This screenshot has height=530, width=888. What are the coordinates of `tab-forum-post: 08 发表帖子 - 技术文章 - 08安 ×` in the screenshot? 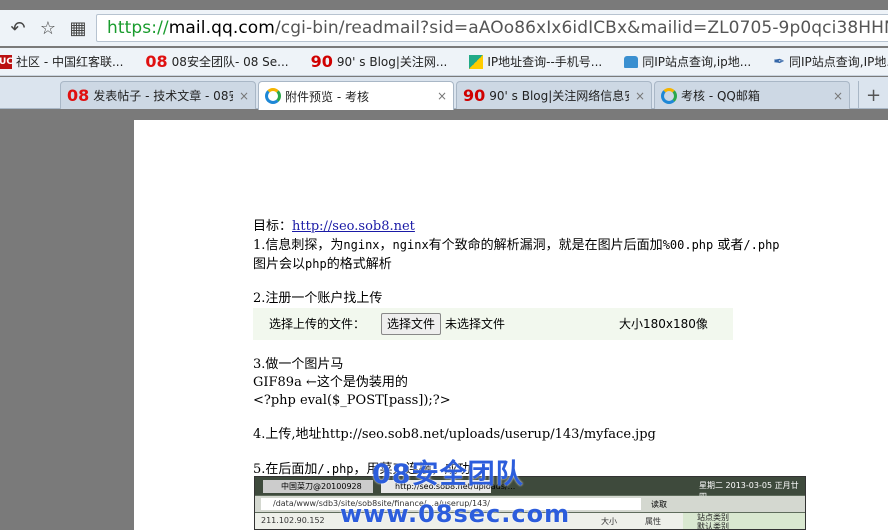 It's located at (158, 95).